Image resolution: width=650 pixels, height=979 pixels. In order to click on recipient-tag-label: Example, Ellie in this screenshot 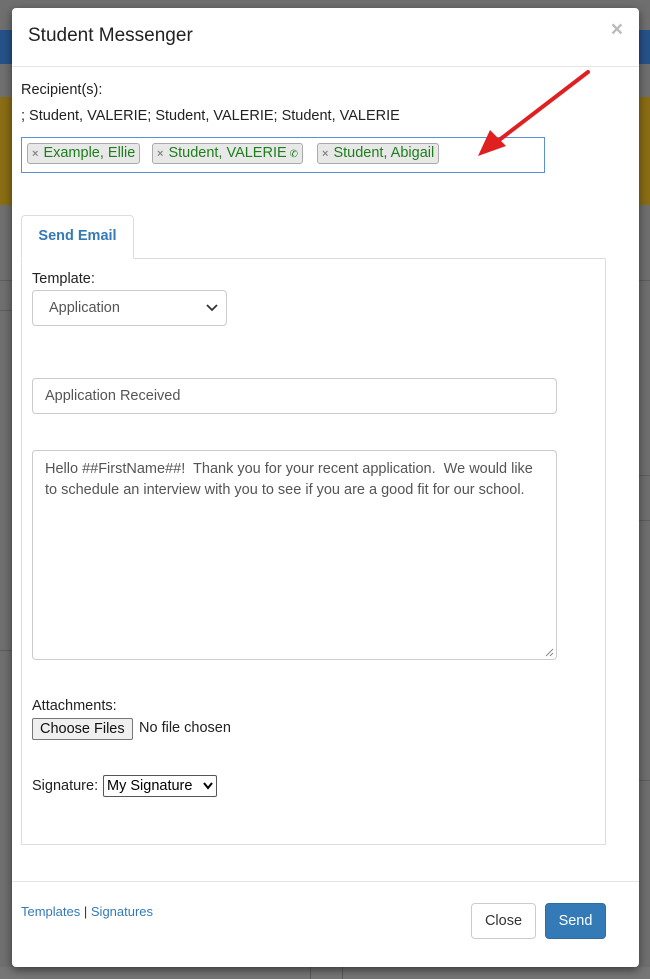, I will do `click(89, 153)`.